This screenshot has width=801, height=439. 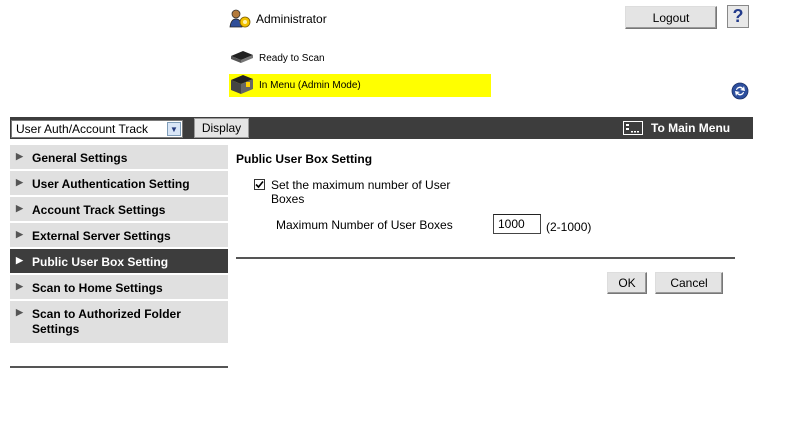 What do you see at coordinates (738, 16) in the screenshot?
I see `help-button: ?` at bounding box center [738, 16].